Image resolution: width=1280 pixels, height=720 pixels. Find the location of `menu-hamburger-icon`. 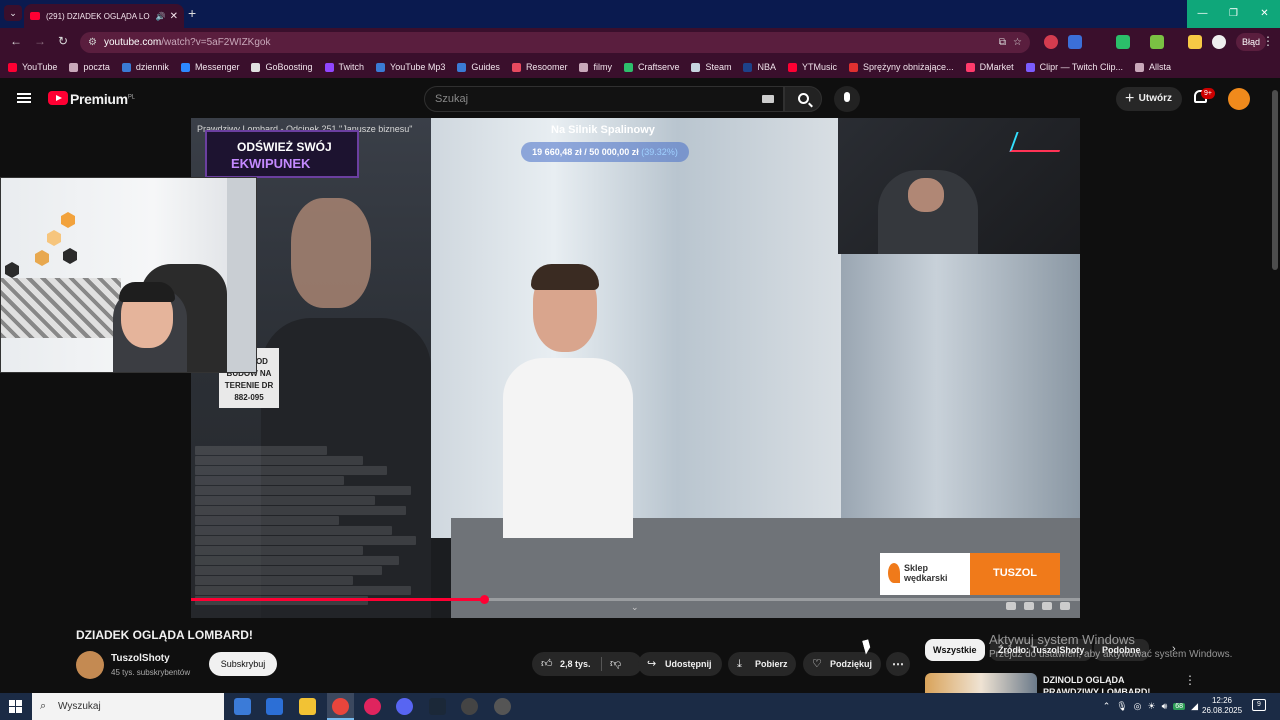

menu-hamburger-icon is located at coordinates (24, 98).